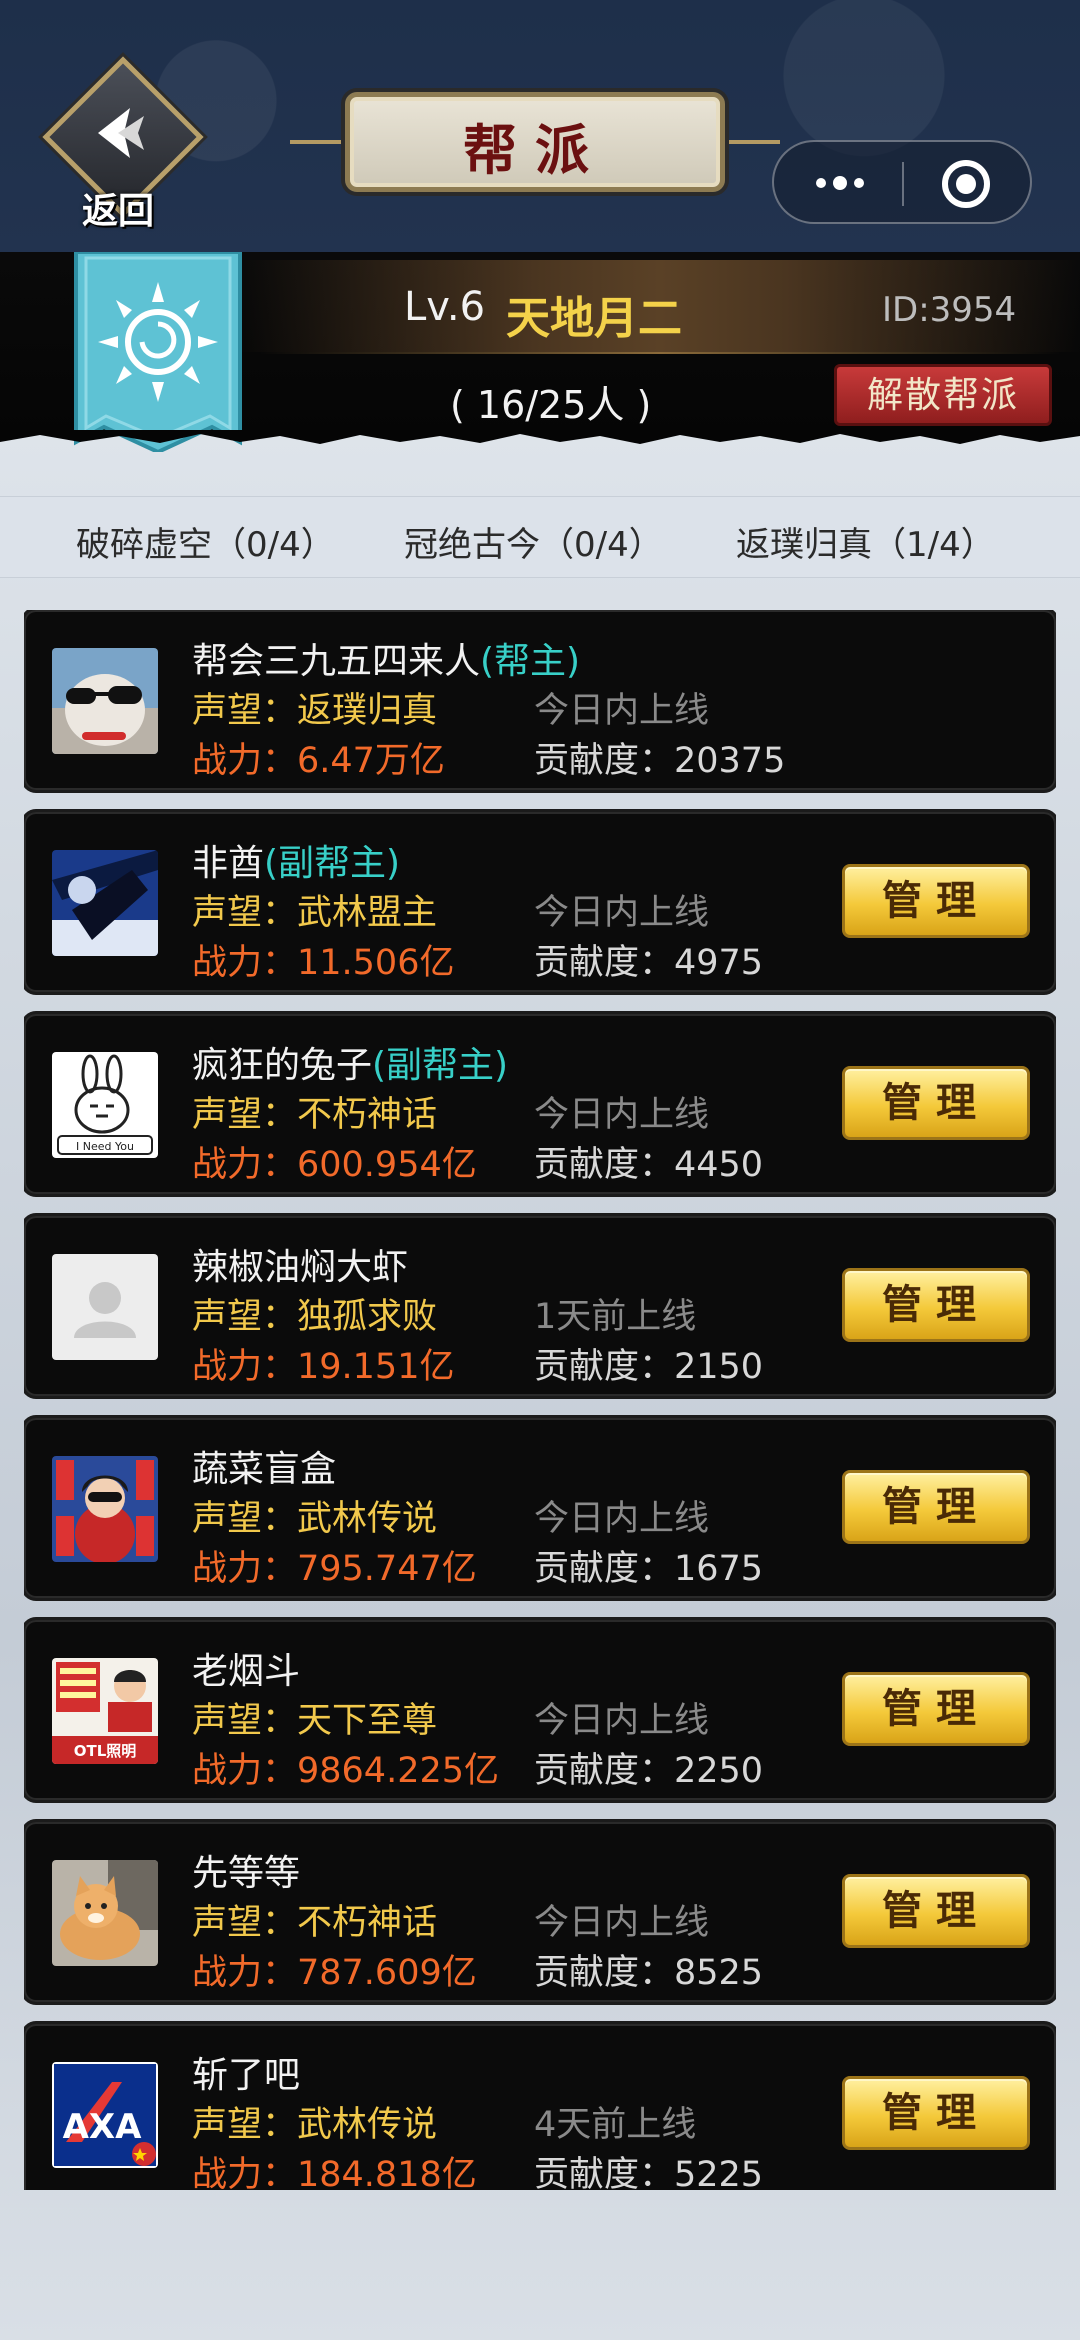 This screenshot has width=1080, height=2340. I want to click on member-avatar: I Need You, so click(105, 1105).